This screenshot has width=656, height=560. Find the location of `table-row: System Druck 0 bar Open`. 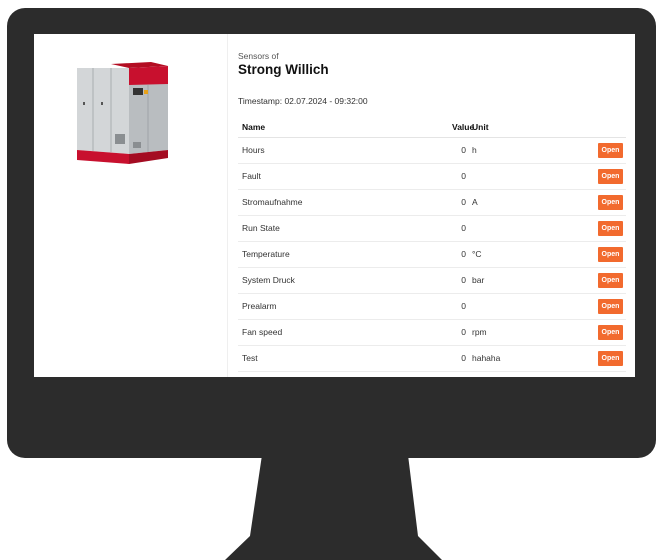

table-row: System Druck 0 bar Open is located at coordinates (432, 281).